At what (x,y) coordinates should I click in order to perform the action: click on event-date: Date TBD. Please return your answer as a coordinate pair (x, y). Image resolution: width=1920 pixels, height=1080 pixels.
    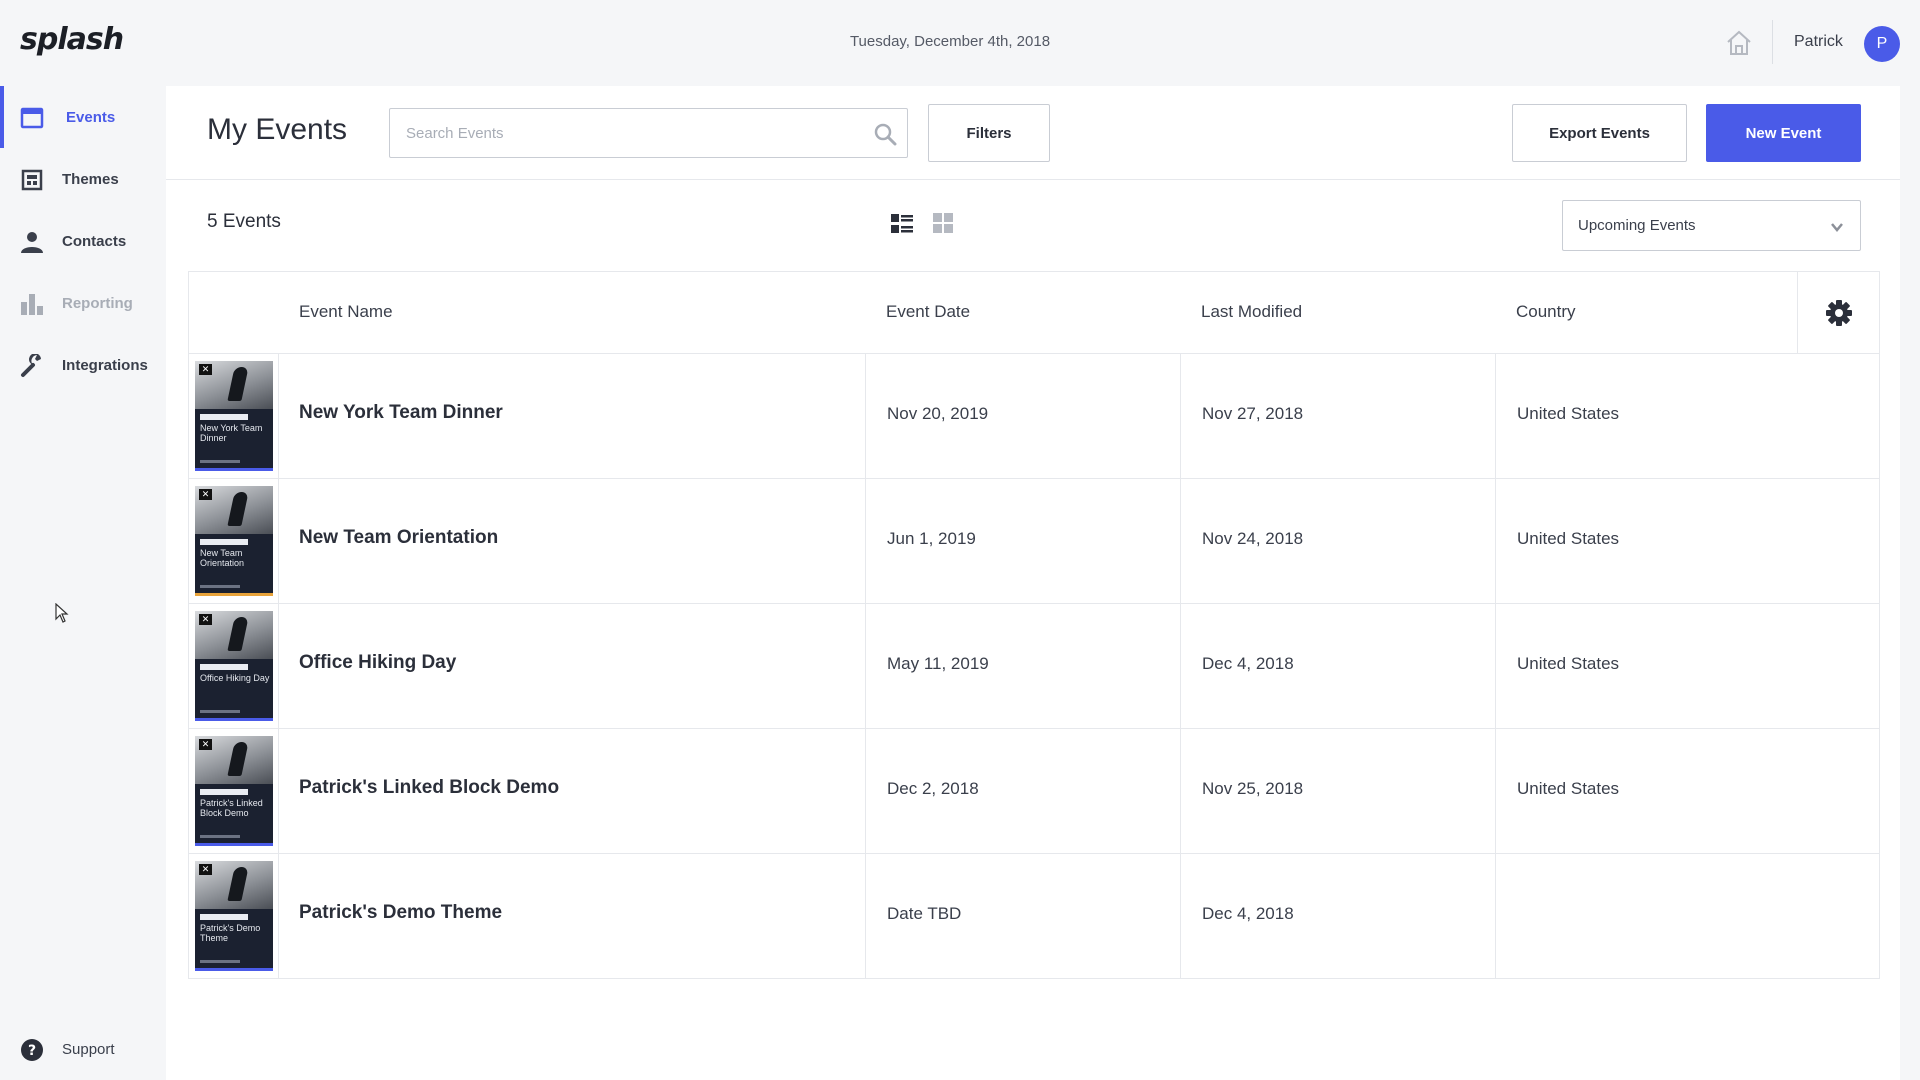
    Looking at the image, I should click on (924, 913).